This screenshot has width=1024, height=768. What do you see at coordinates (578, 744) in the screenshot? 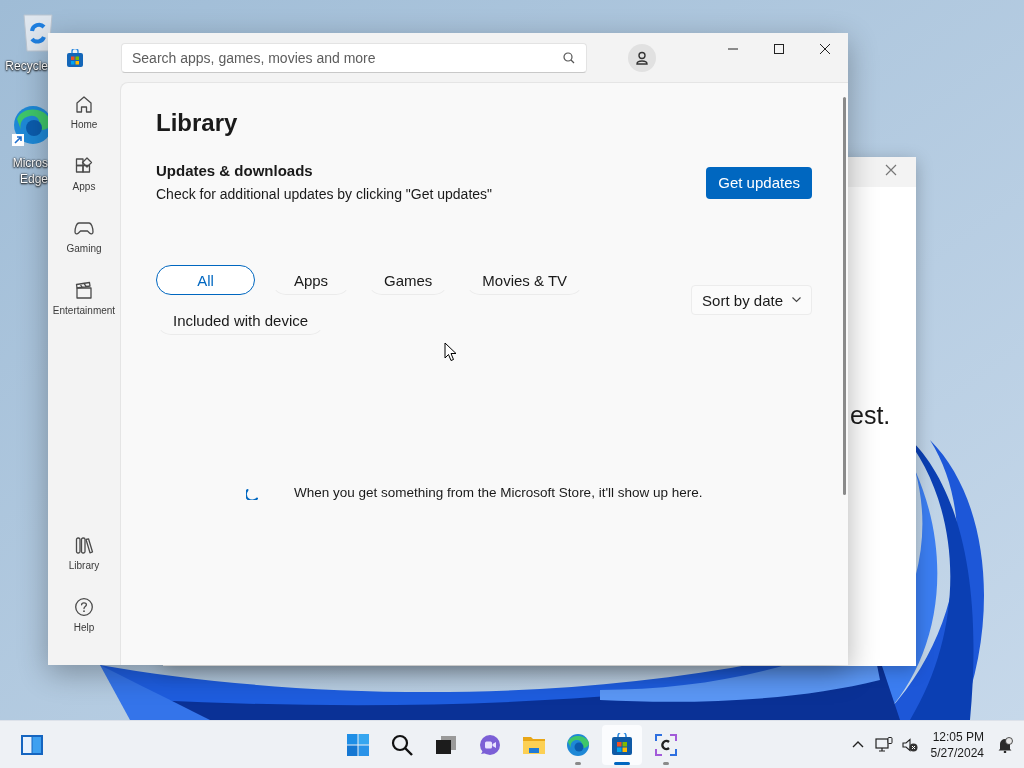
I see `browser-icon` at bounding box center [578, 744].